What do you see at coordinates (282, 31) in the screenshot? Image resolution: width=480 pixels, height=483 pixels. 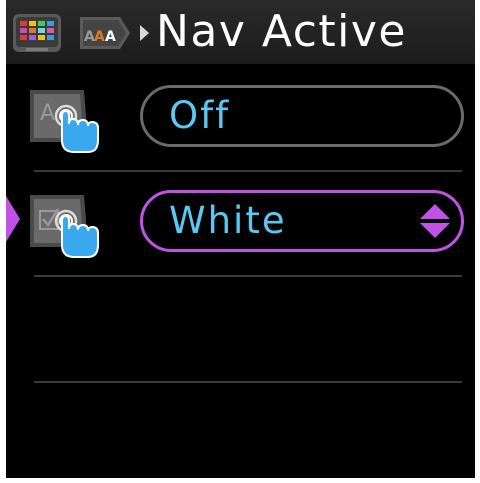 I see `page-title: Nav Active` at bounding box center [282, 31].